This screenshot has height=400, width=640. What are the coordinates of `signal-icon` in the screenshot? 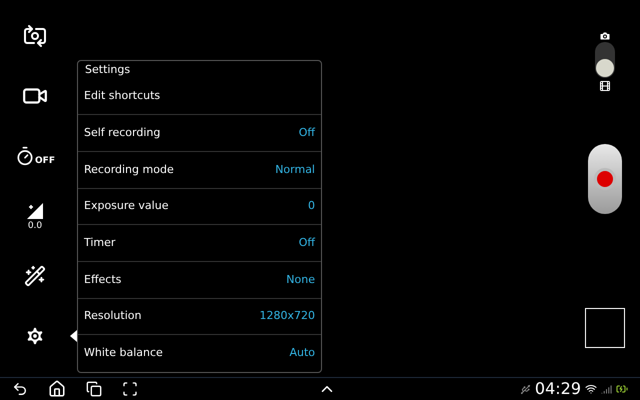 It's located at (606, 389).